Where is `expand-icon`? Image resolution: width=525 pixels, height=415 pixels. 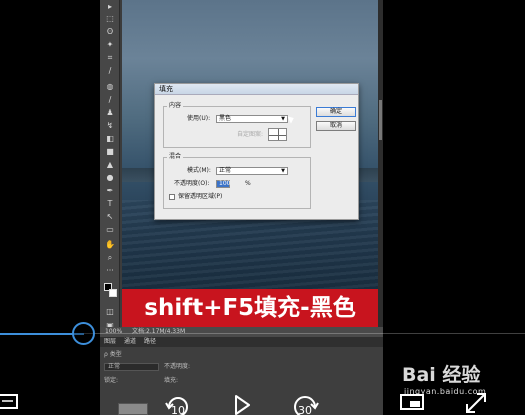 expand-icon is located at coordinates (476, 402).